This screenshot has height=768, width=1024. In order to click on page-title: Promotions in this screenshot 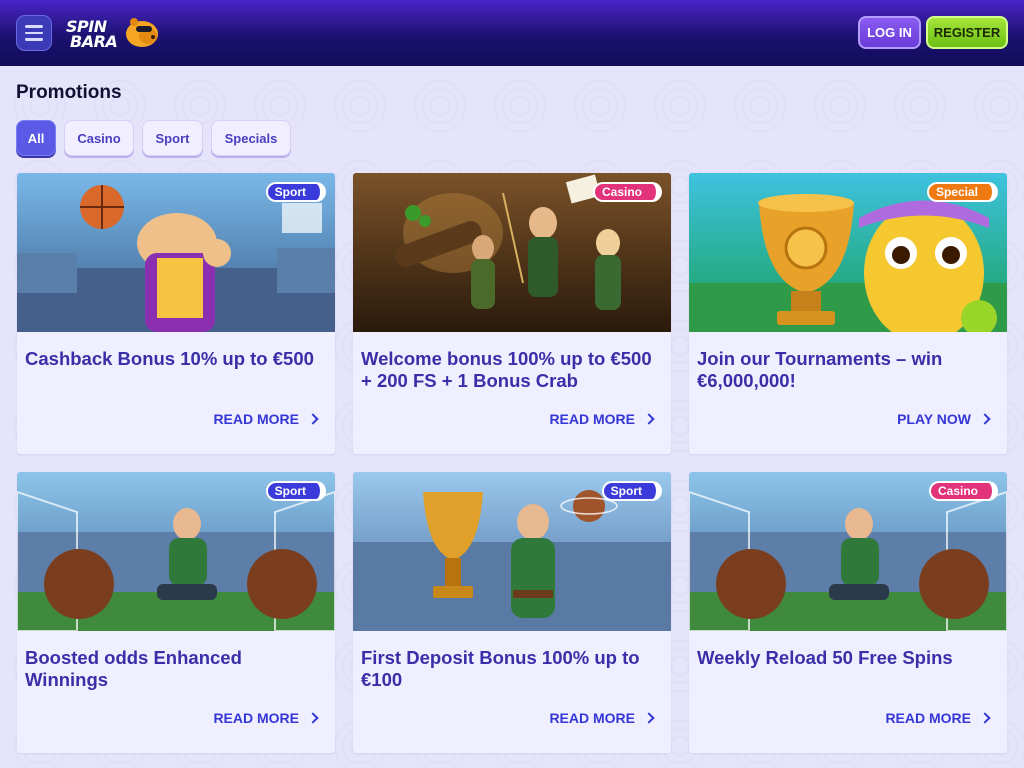, I will do `click(69, 92)`.